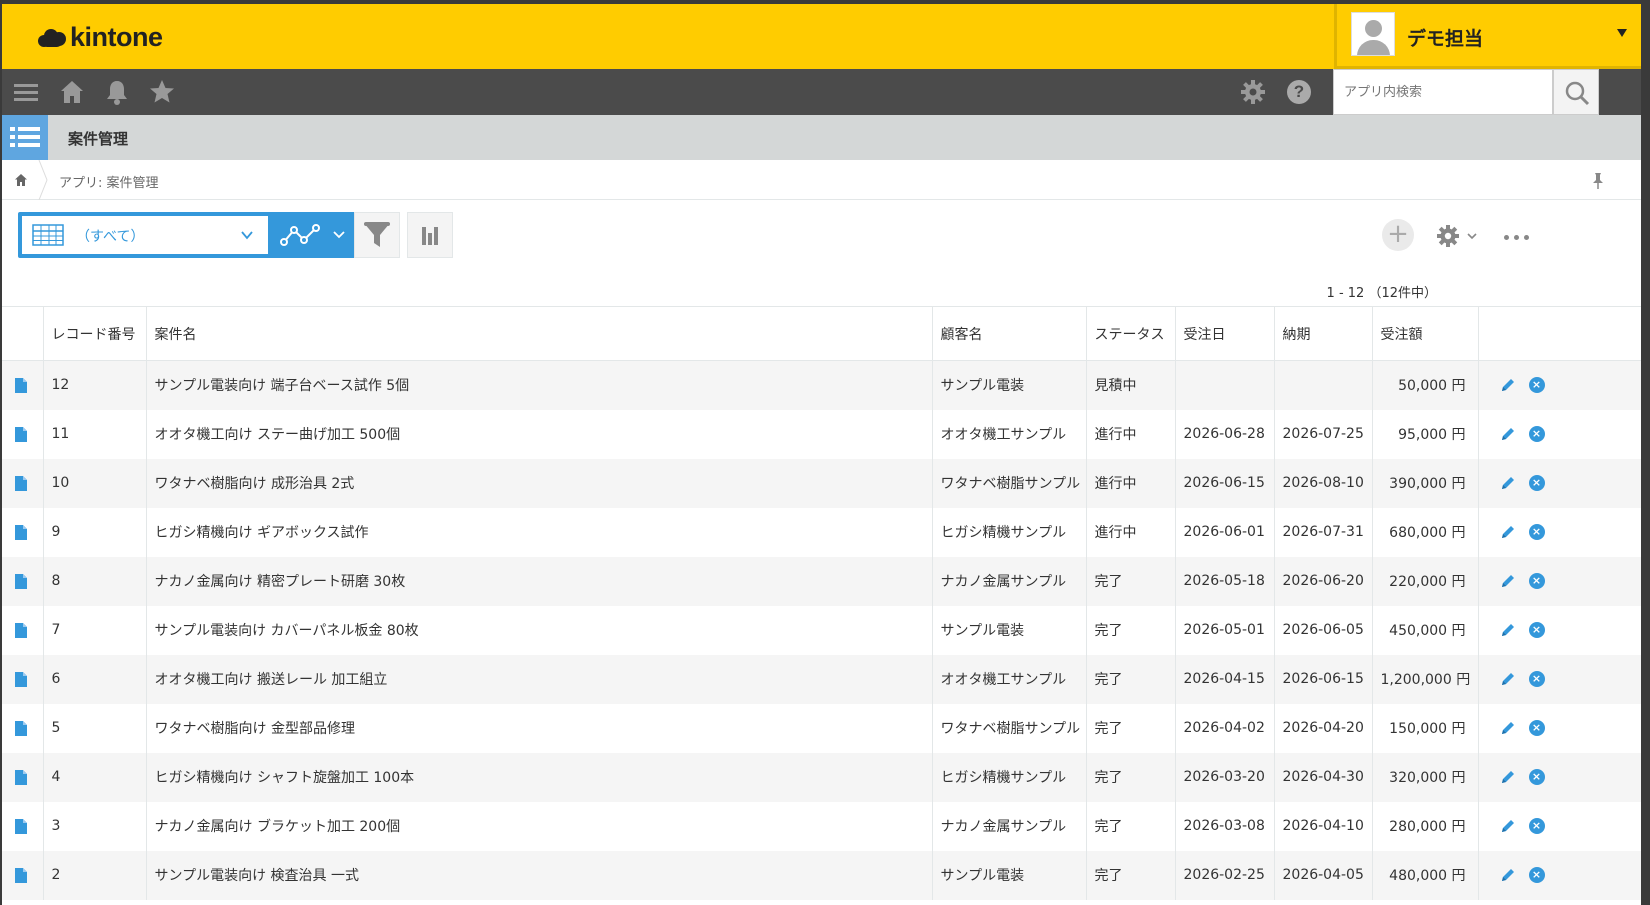 The width and height of the screenshot is (1650, 905). I want to click on cell-order-date: 2026-03-20, so click(1225, 777).